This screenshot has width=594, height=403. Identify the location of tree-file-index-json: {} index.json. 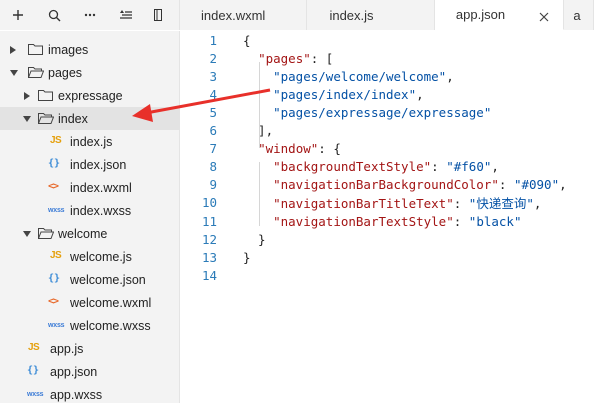
(90, 164).